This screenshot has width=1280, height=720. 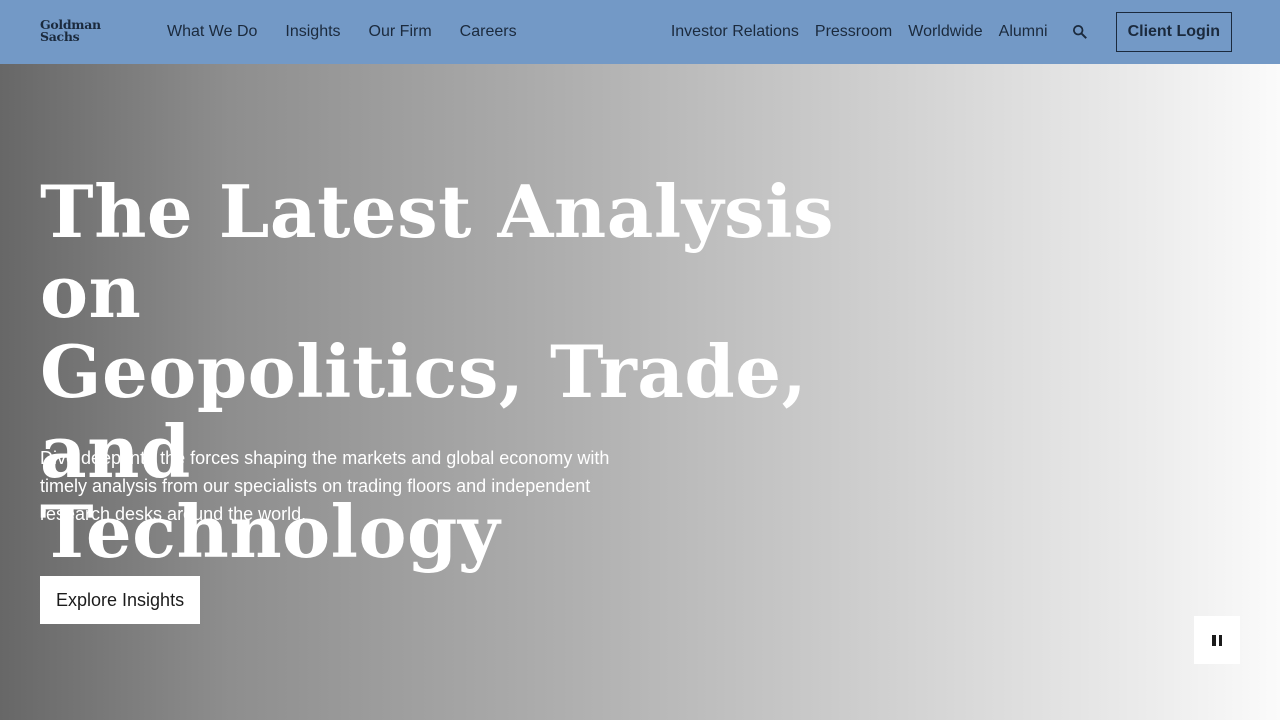 I want to click on nav-item-alumni: Alumni, so click(x=1023, y=32).